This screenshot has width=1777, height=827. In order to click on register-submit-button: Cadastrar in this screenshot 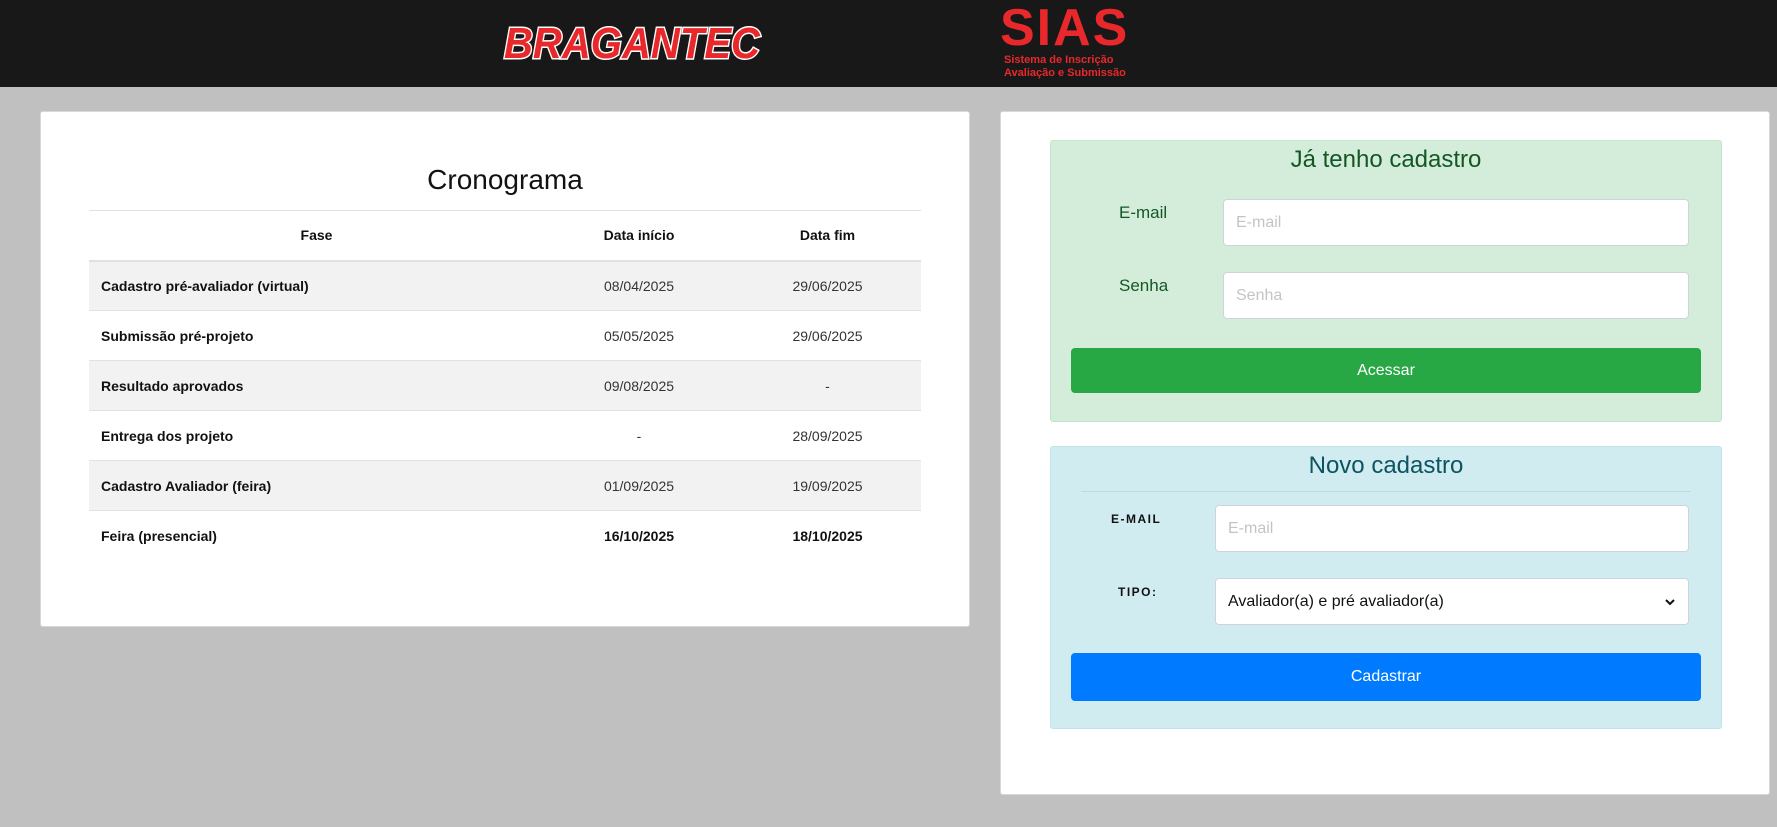, I will do `click(1386, 677)`.